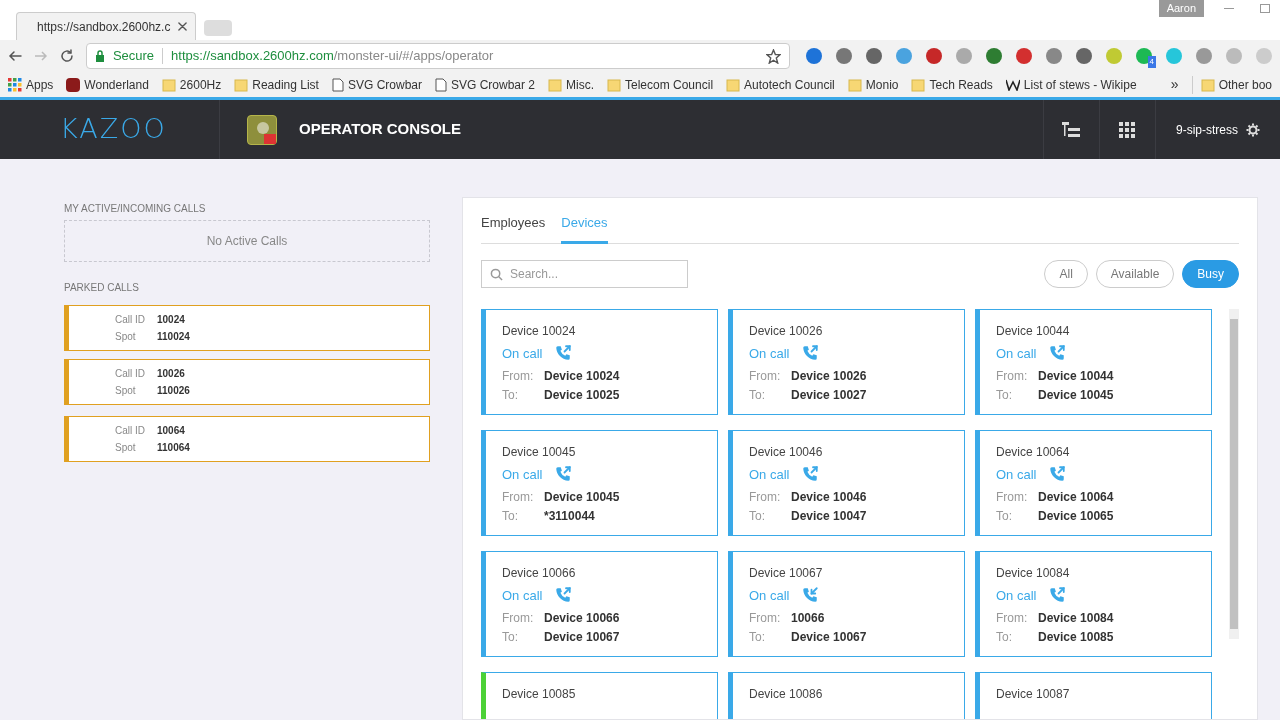  I want to click on tab: Employees, so click(513, 228).